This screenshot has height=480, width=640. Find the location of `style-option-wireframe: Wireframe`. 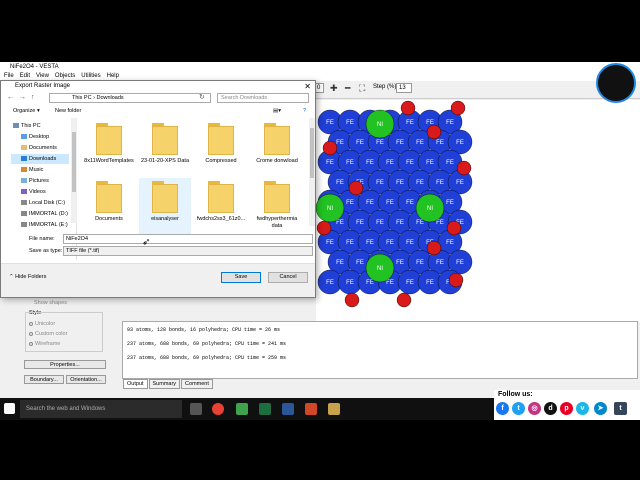

style-option-wireframe: Wireframe is located at coordinates (44, 344).